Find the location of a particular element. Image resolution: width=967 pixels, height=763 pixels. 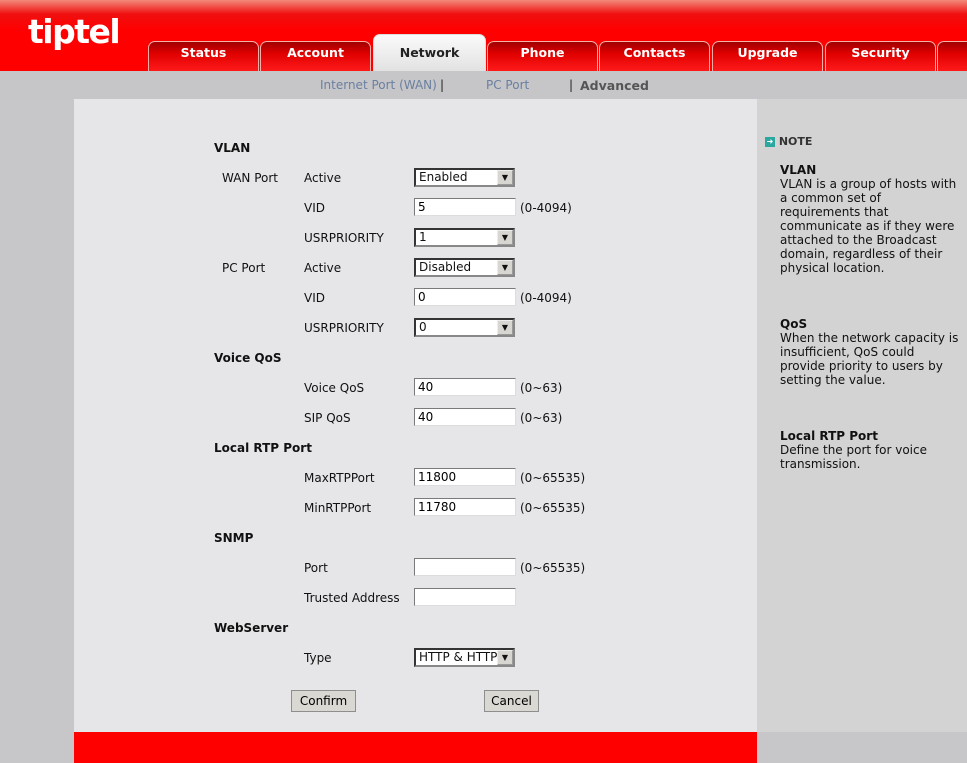

selected-value: HTTP & HTTPS is located at coordinates (462, 657).